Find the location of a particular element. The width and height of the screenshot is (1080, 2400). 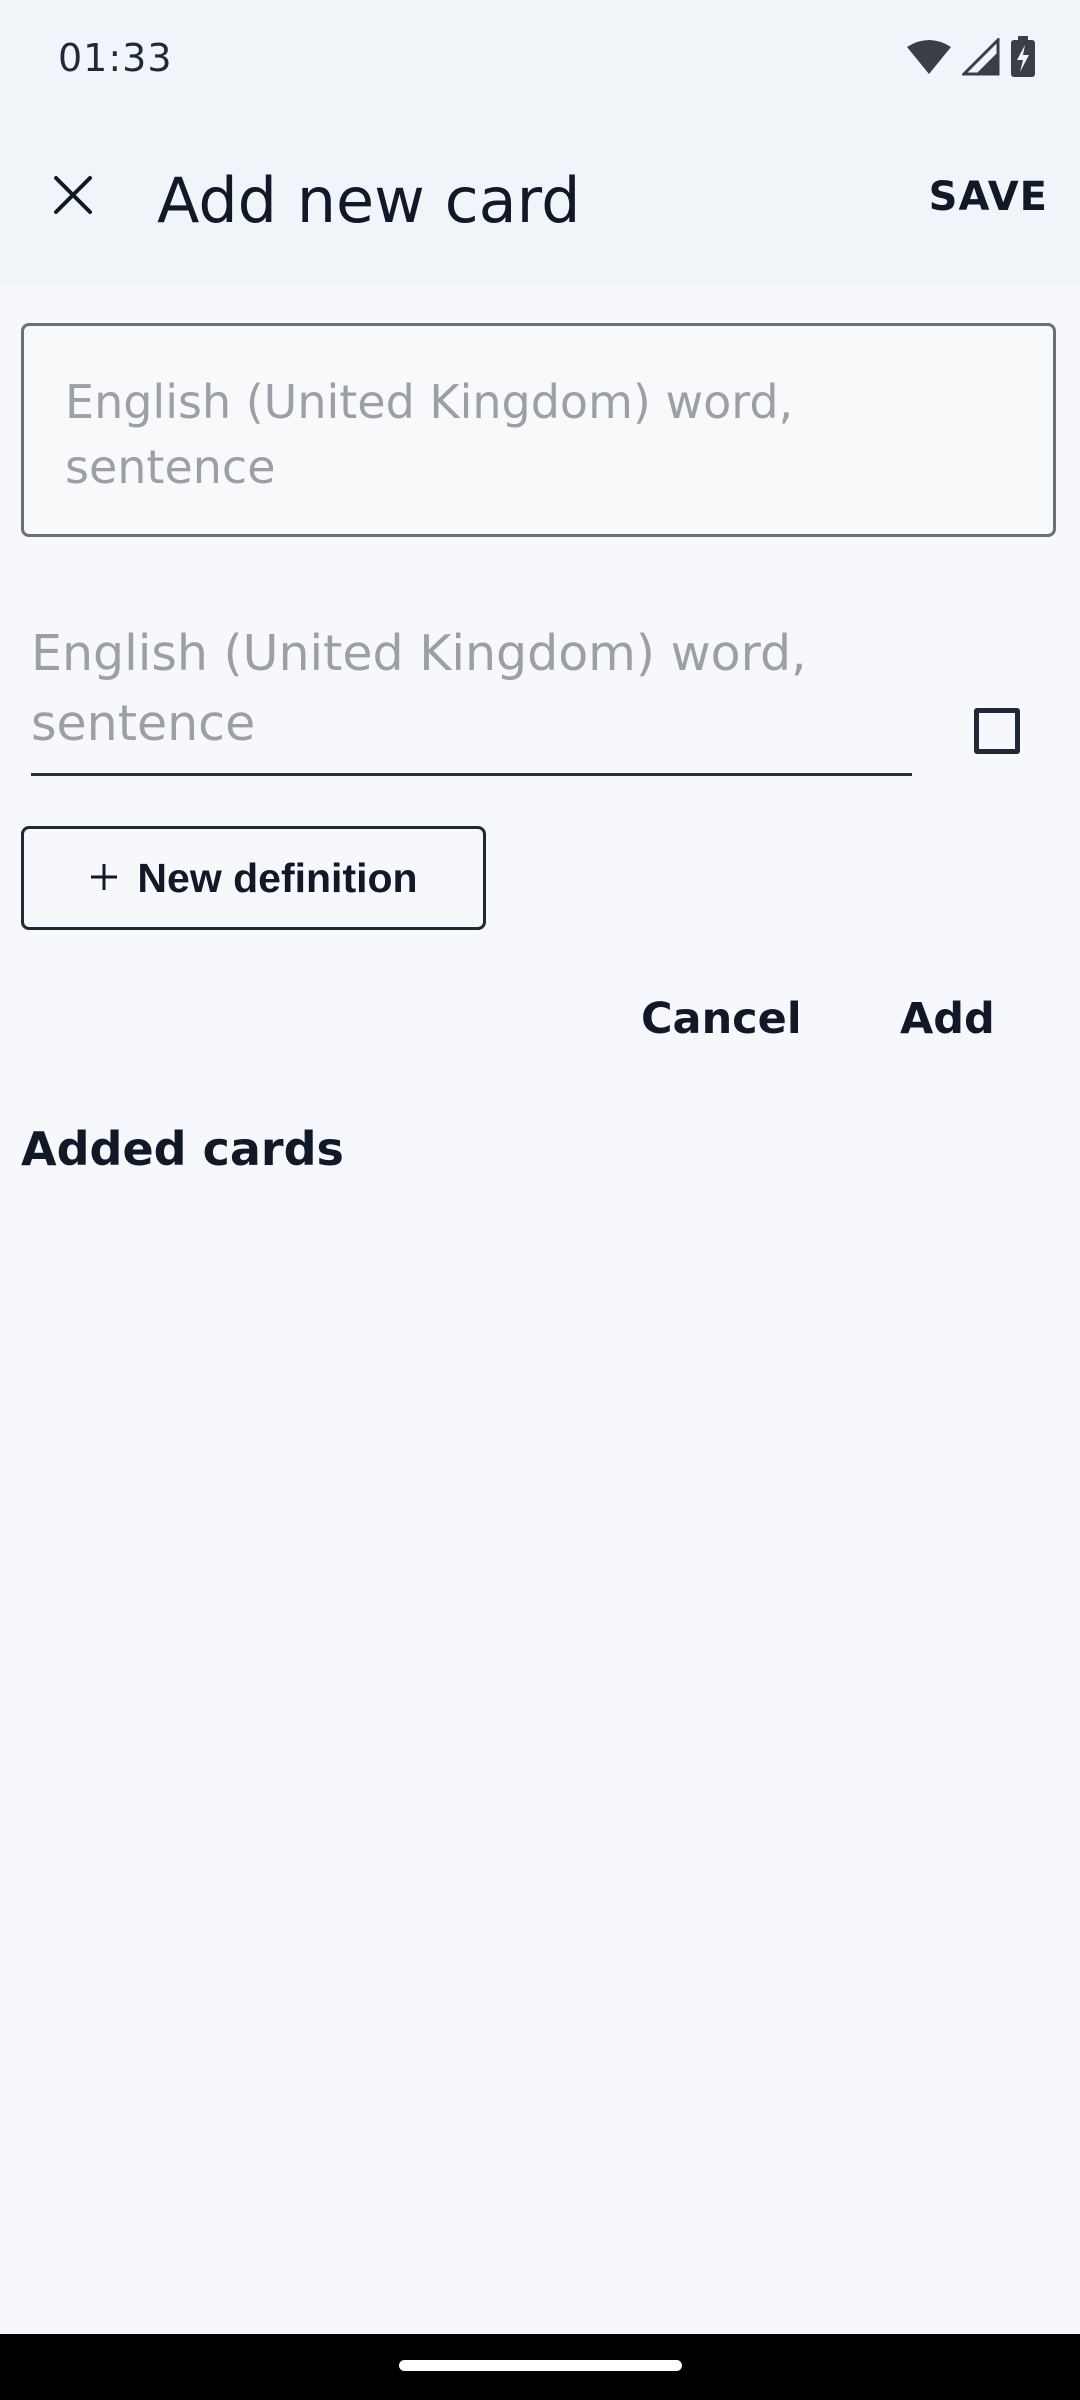

close-button is located at coordinates (73, 195).